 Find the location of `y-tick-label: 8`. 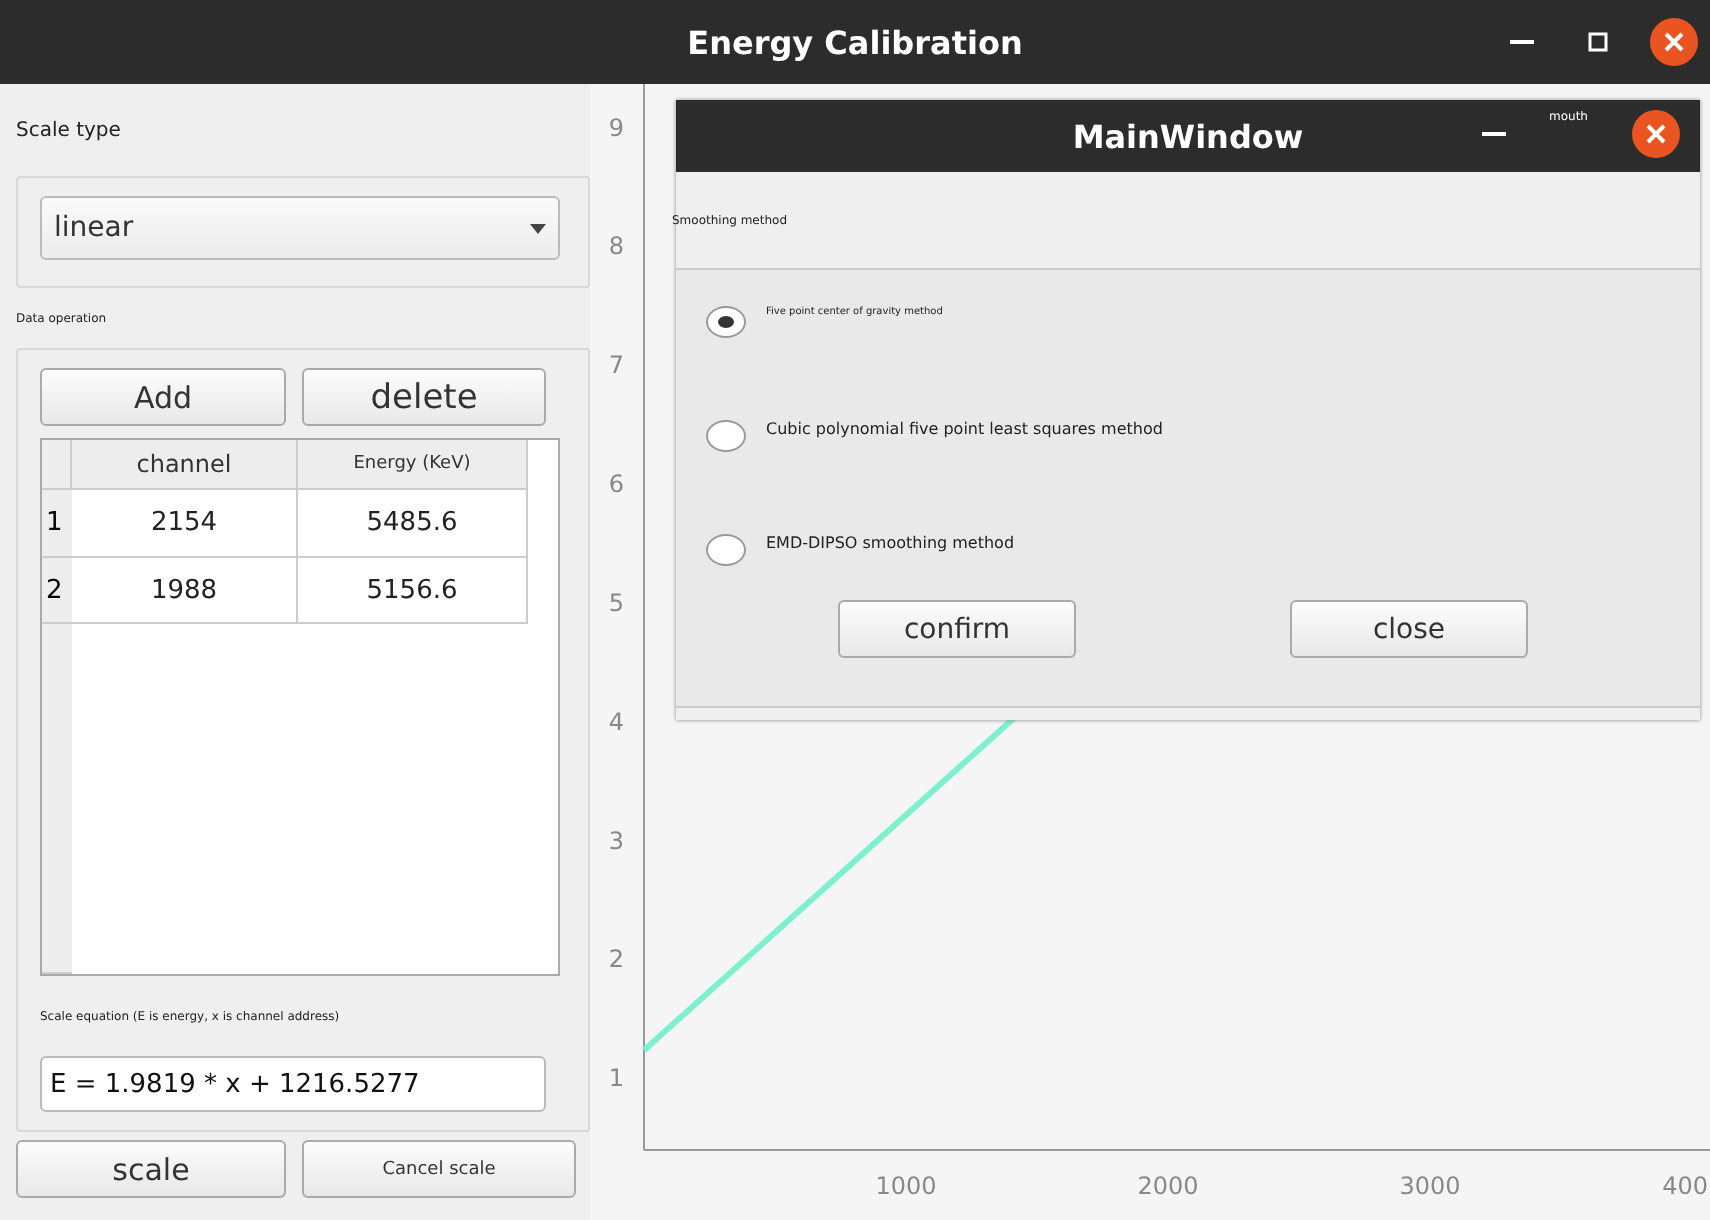

y-tick-label: 8 is located at coordinates (616, 246).